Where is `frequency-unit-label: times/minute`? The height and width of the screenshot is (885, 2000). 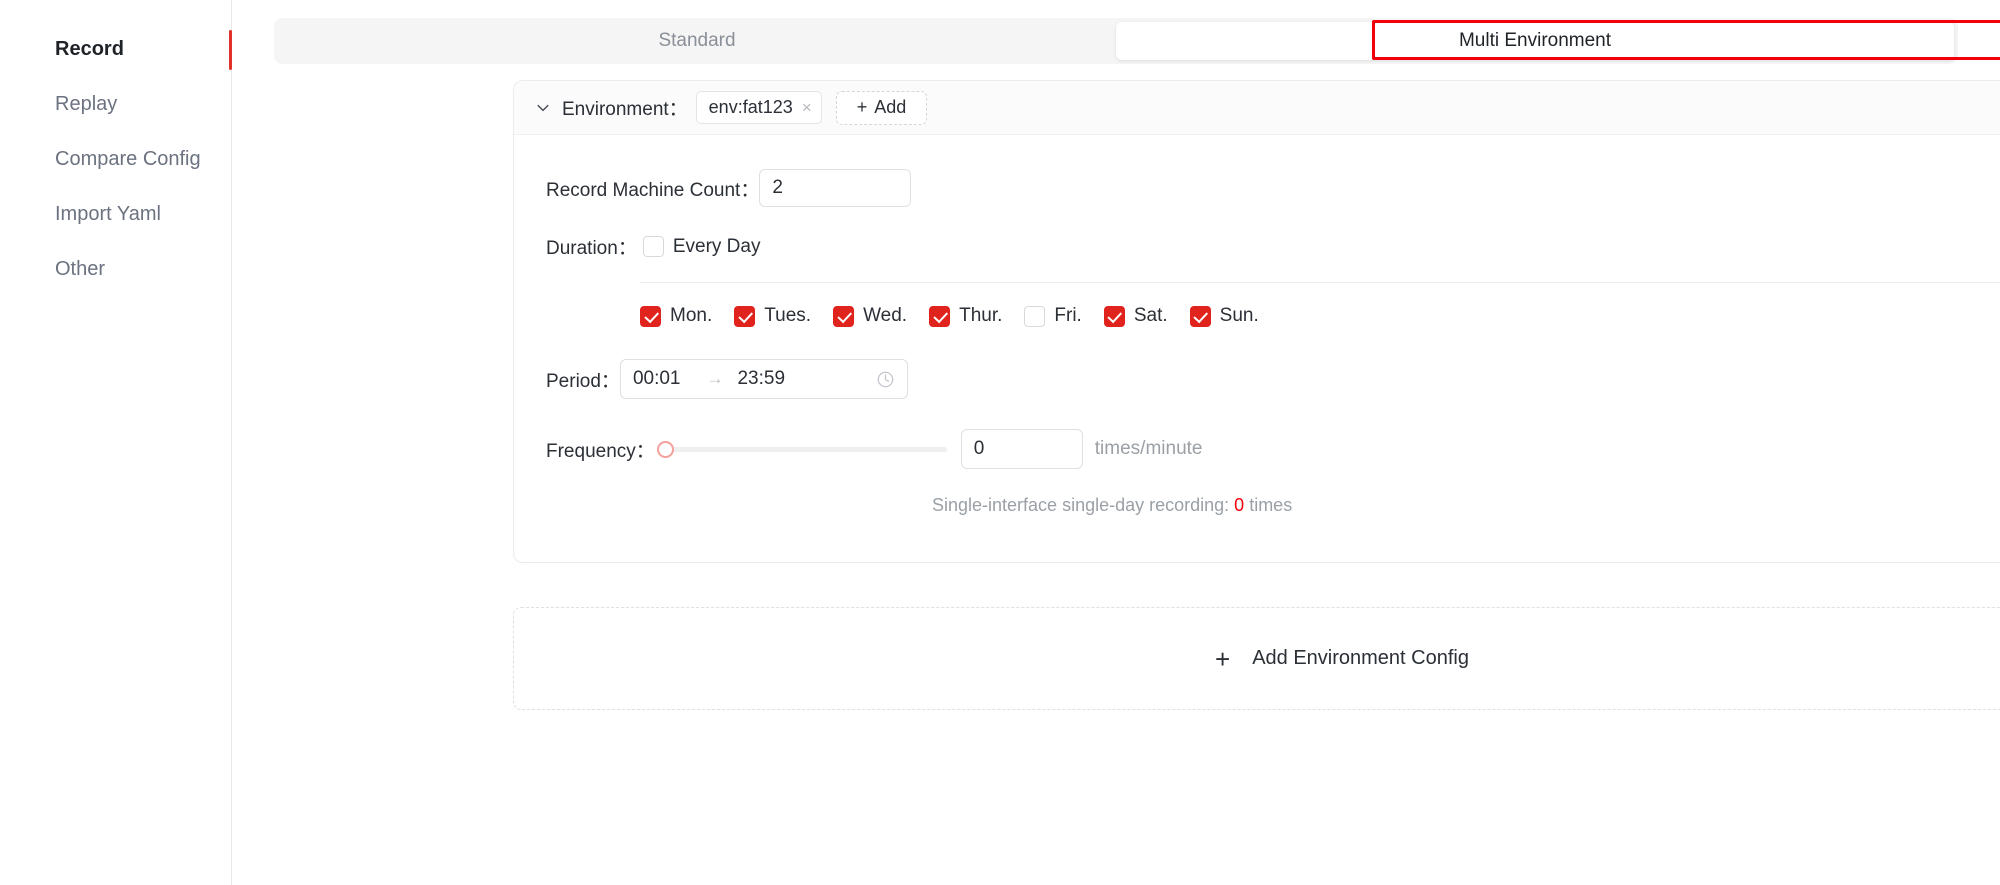
frequency-unit-label: times/minute is located at coordinates (1148, 448).